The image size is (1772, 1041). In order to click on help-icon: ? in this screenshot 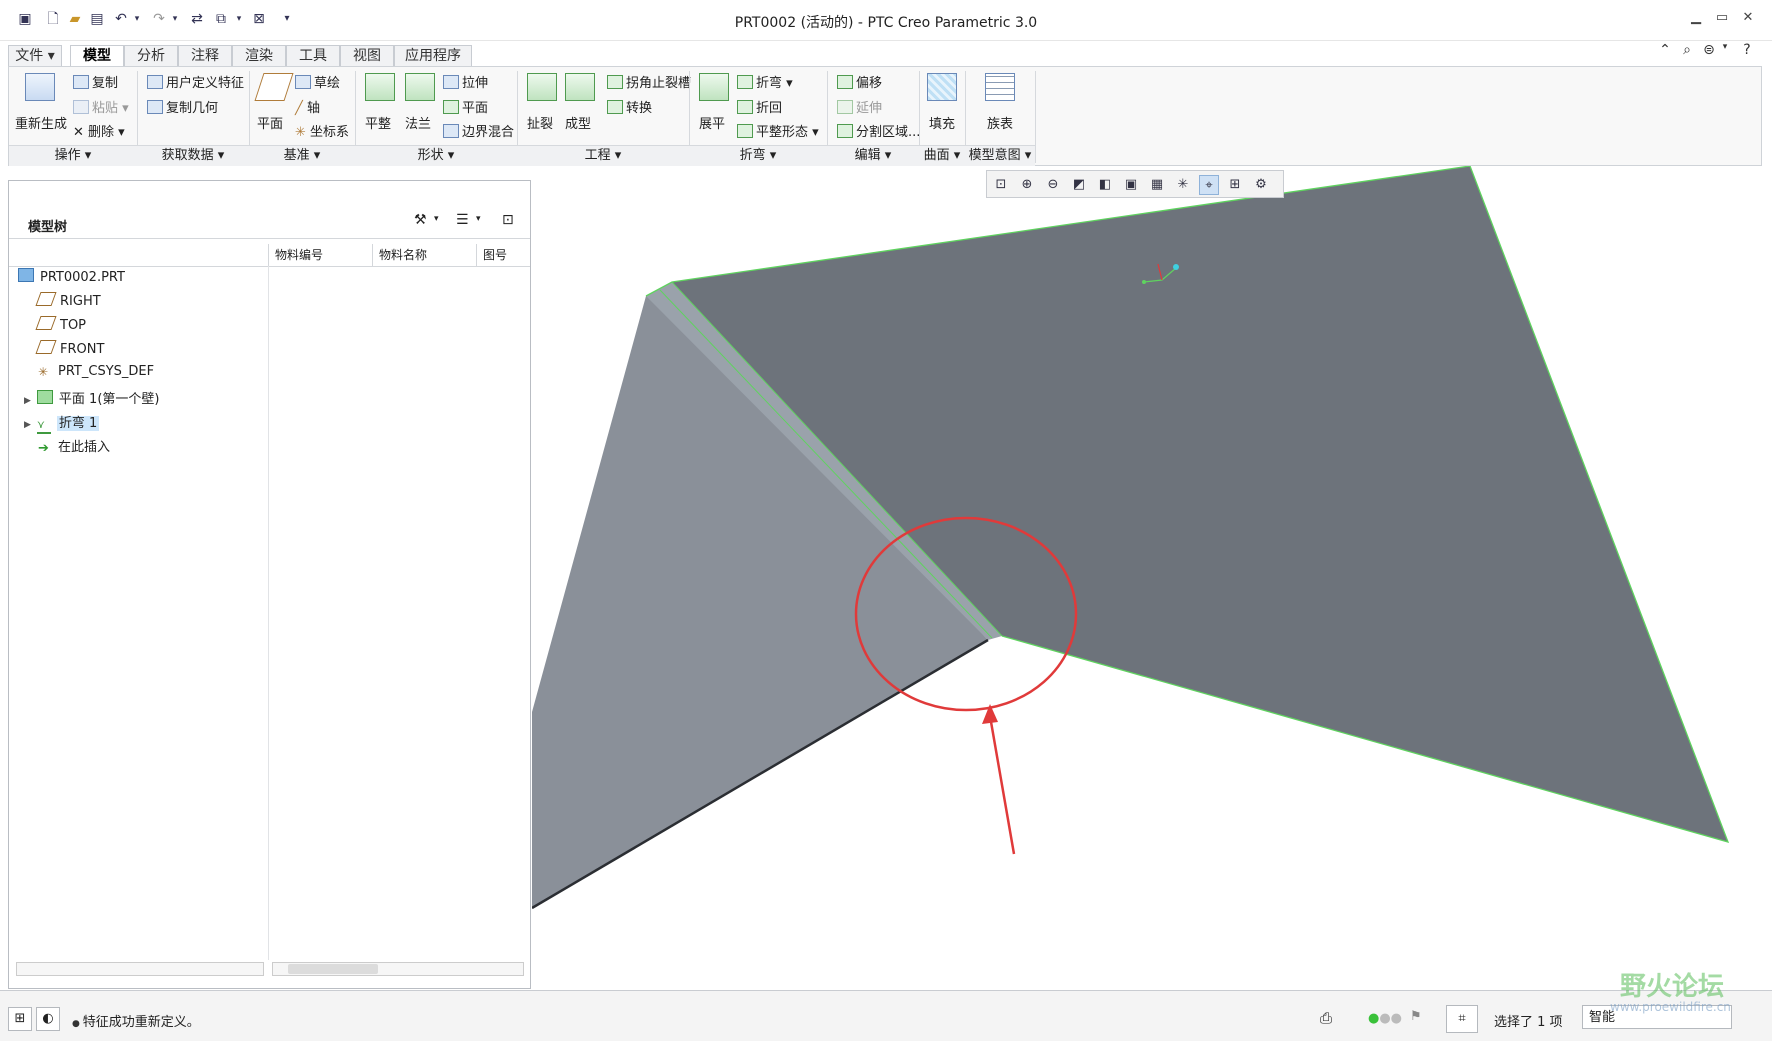, I will do `click(1747, 51)`.